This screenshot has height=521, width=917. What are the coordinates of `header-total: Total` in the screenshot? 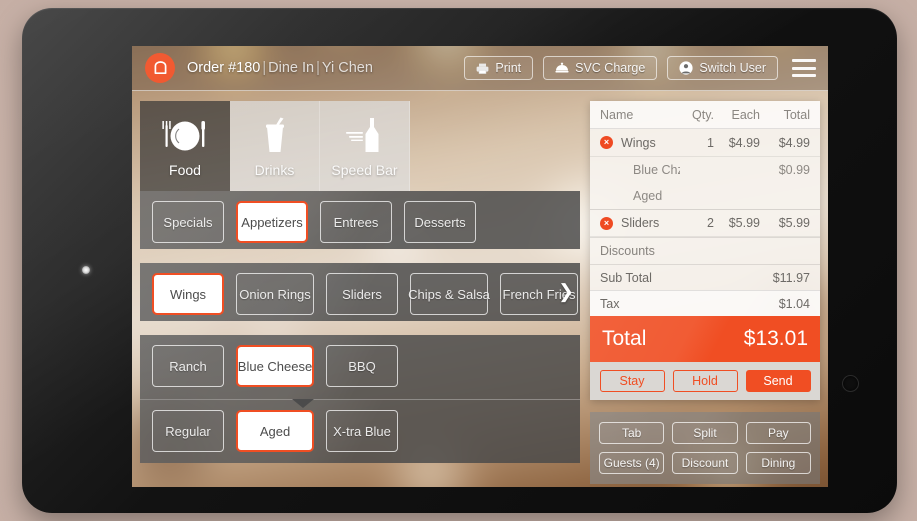 It's located at (796, 114).